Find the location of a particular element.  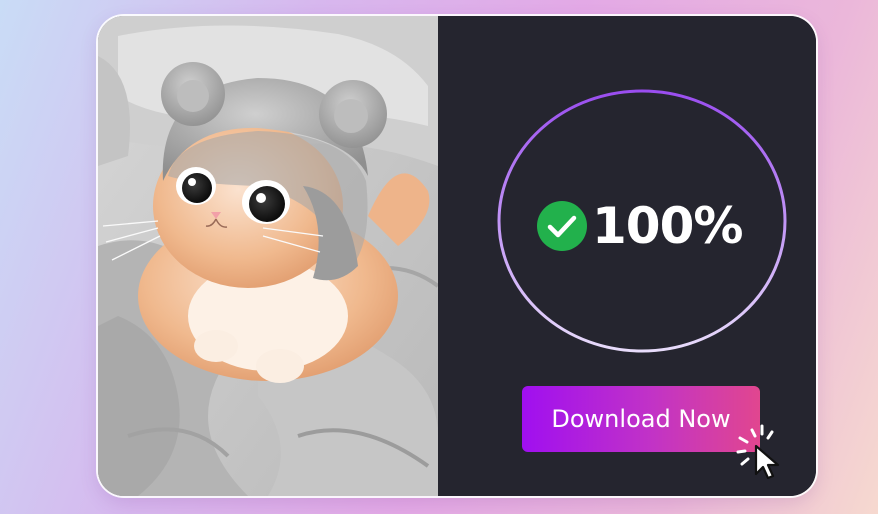

download-now-button: Download Now is located at coordinates (641, 419).